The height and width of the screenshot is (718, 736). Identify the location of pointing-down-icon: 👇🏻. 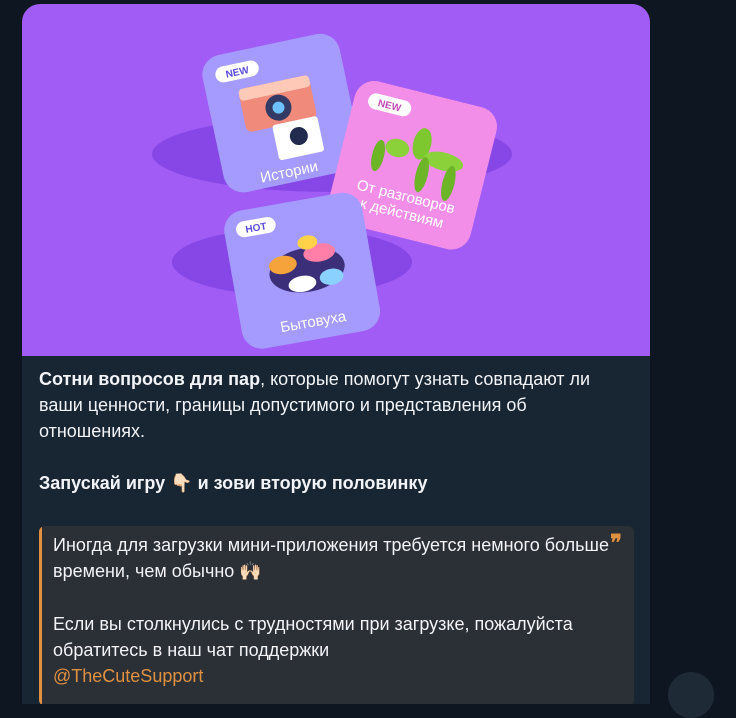
(181, 483).